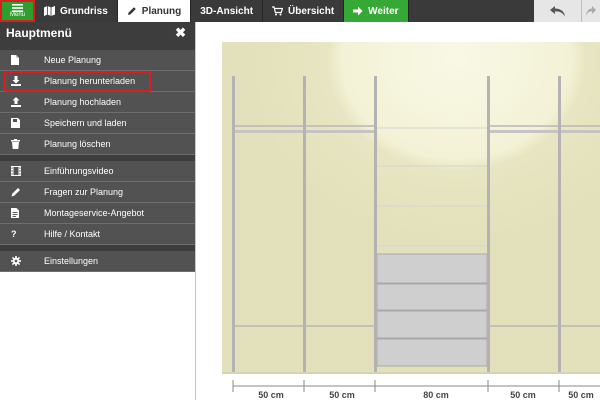 The image size is (600, 400). I want to click on highlight-frame, so click(77, 81).